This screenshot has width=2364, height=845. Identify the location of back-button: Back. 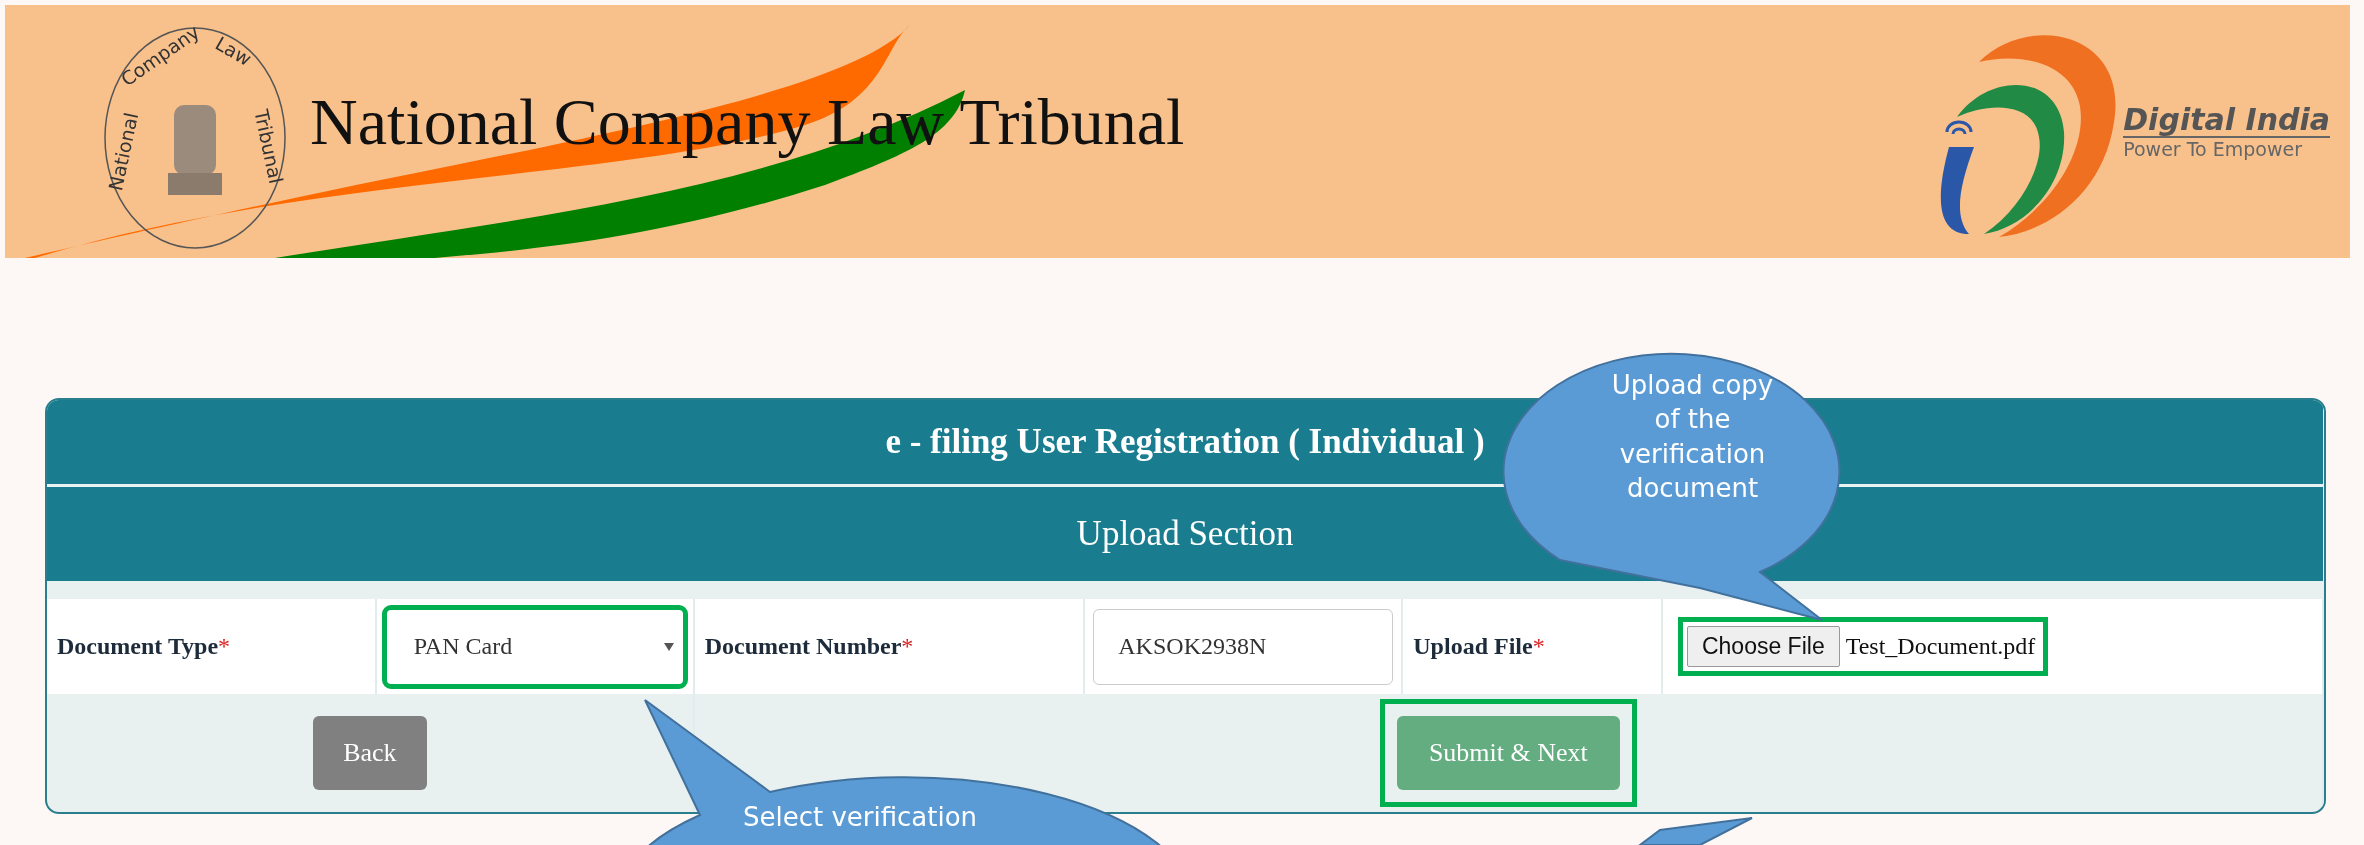
(370, 753).